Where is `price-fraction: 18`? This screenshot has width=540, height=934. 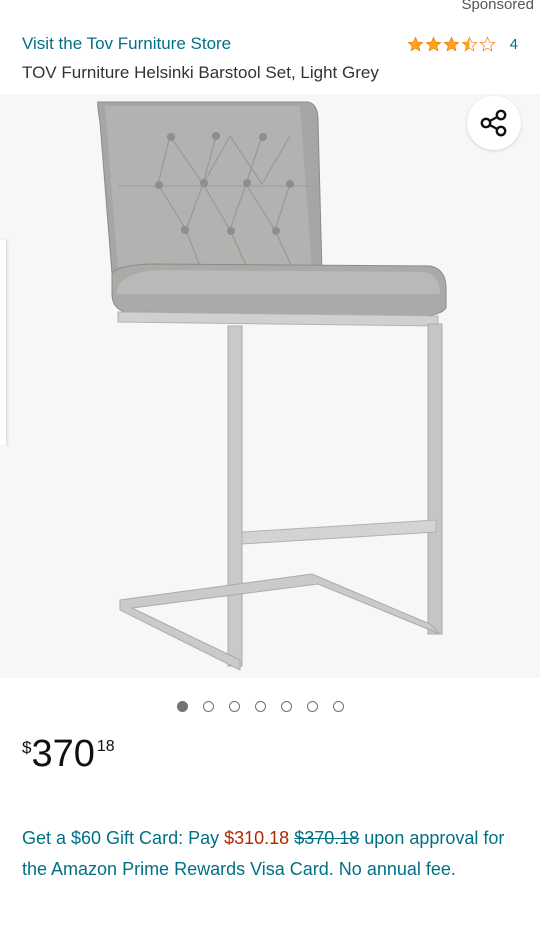
price-fraction: 18 is located at coordinates (105, 746).